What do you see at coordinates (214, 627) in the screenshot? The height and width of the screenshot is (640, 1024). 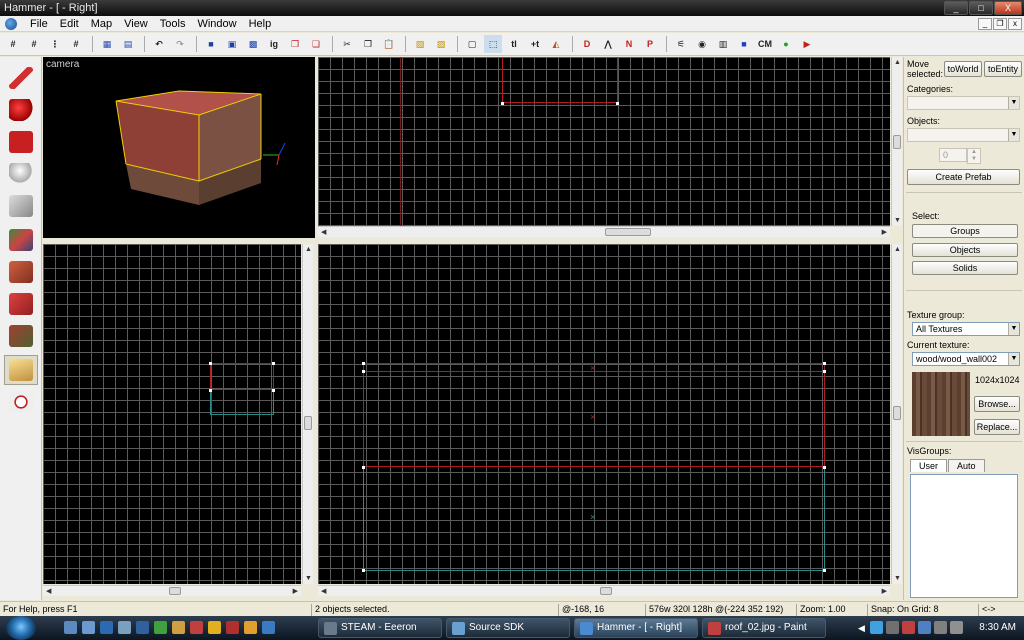 I see `messenger-icon` at bounding box center [214, 627].